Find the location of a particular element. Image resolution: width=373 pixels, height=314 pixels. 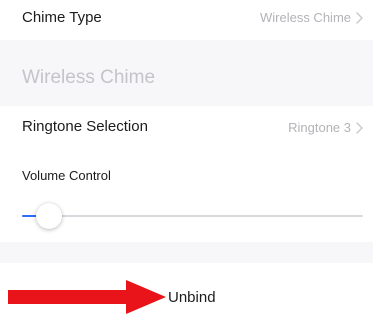

ringtone-selection-label: Ringtone Selection is located at coordinates (85, 126).